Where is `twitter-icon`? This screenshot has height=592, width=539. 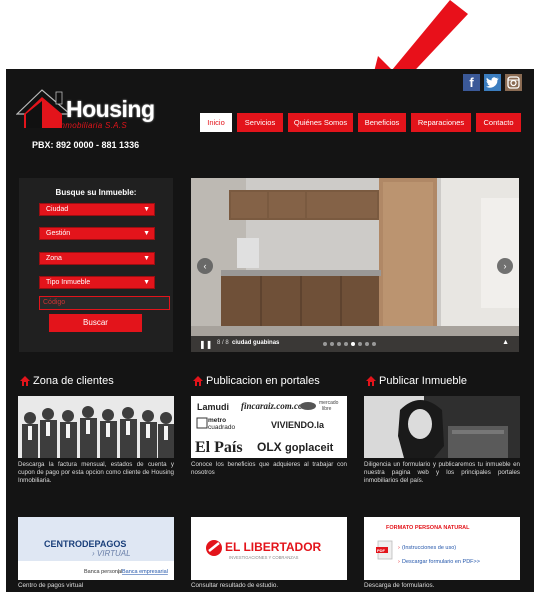
twitter-icon is located at coordinates (492, 82).